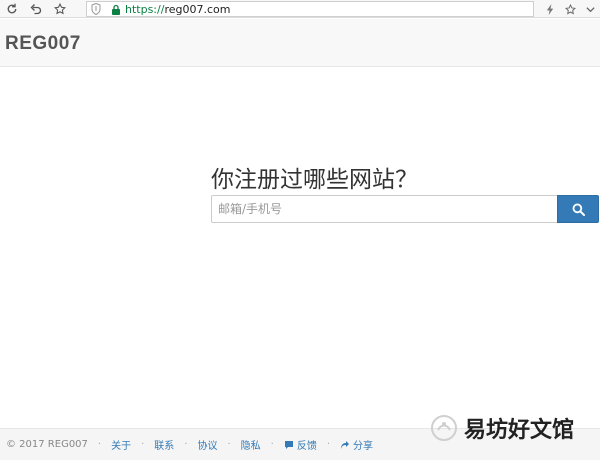 The height and width of the screenshot is (460, 600). I want to click on search-input, so click(384, 209).